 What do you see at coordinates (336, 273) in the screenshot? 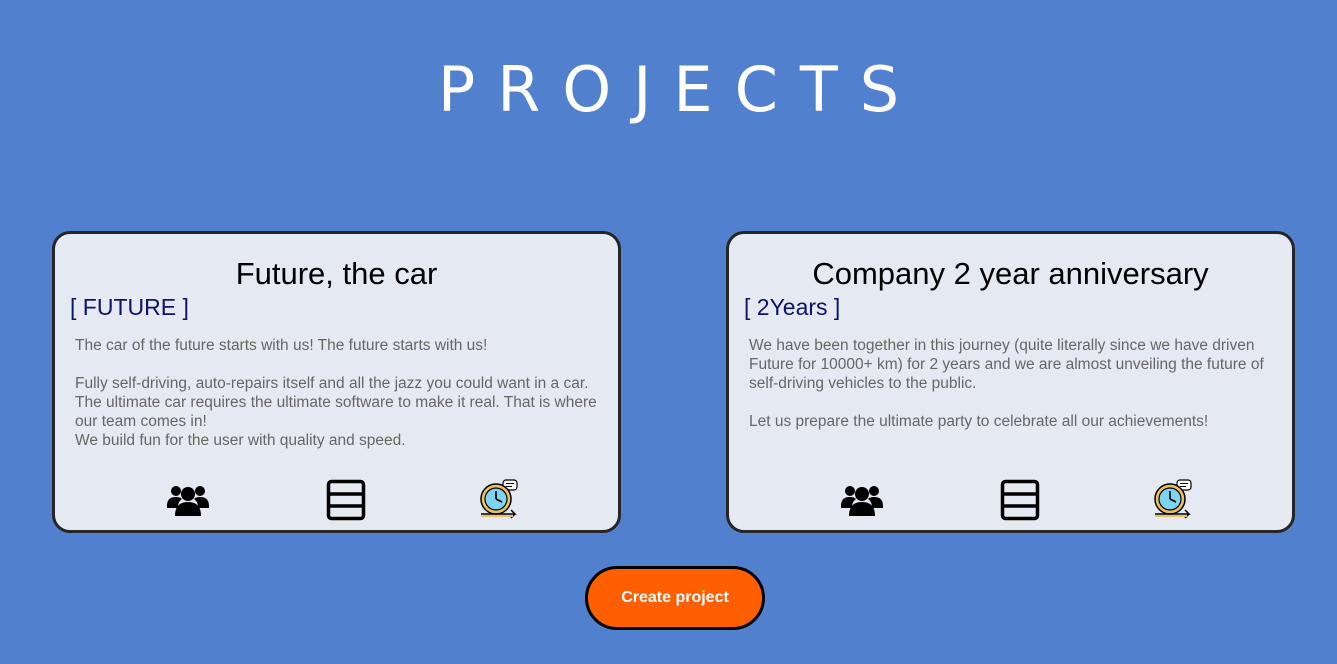
I see `project-title: Future, the car` at bounding box center [336, 273].